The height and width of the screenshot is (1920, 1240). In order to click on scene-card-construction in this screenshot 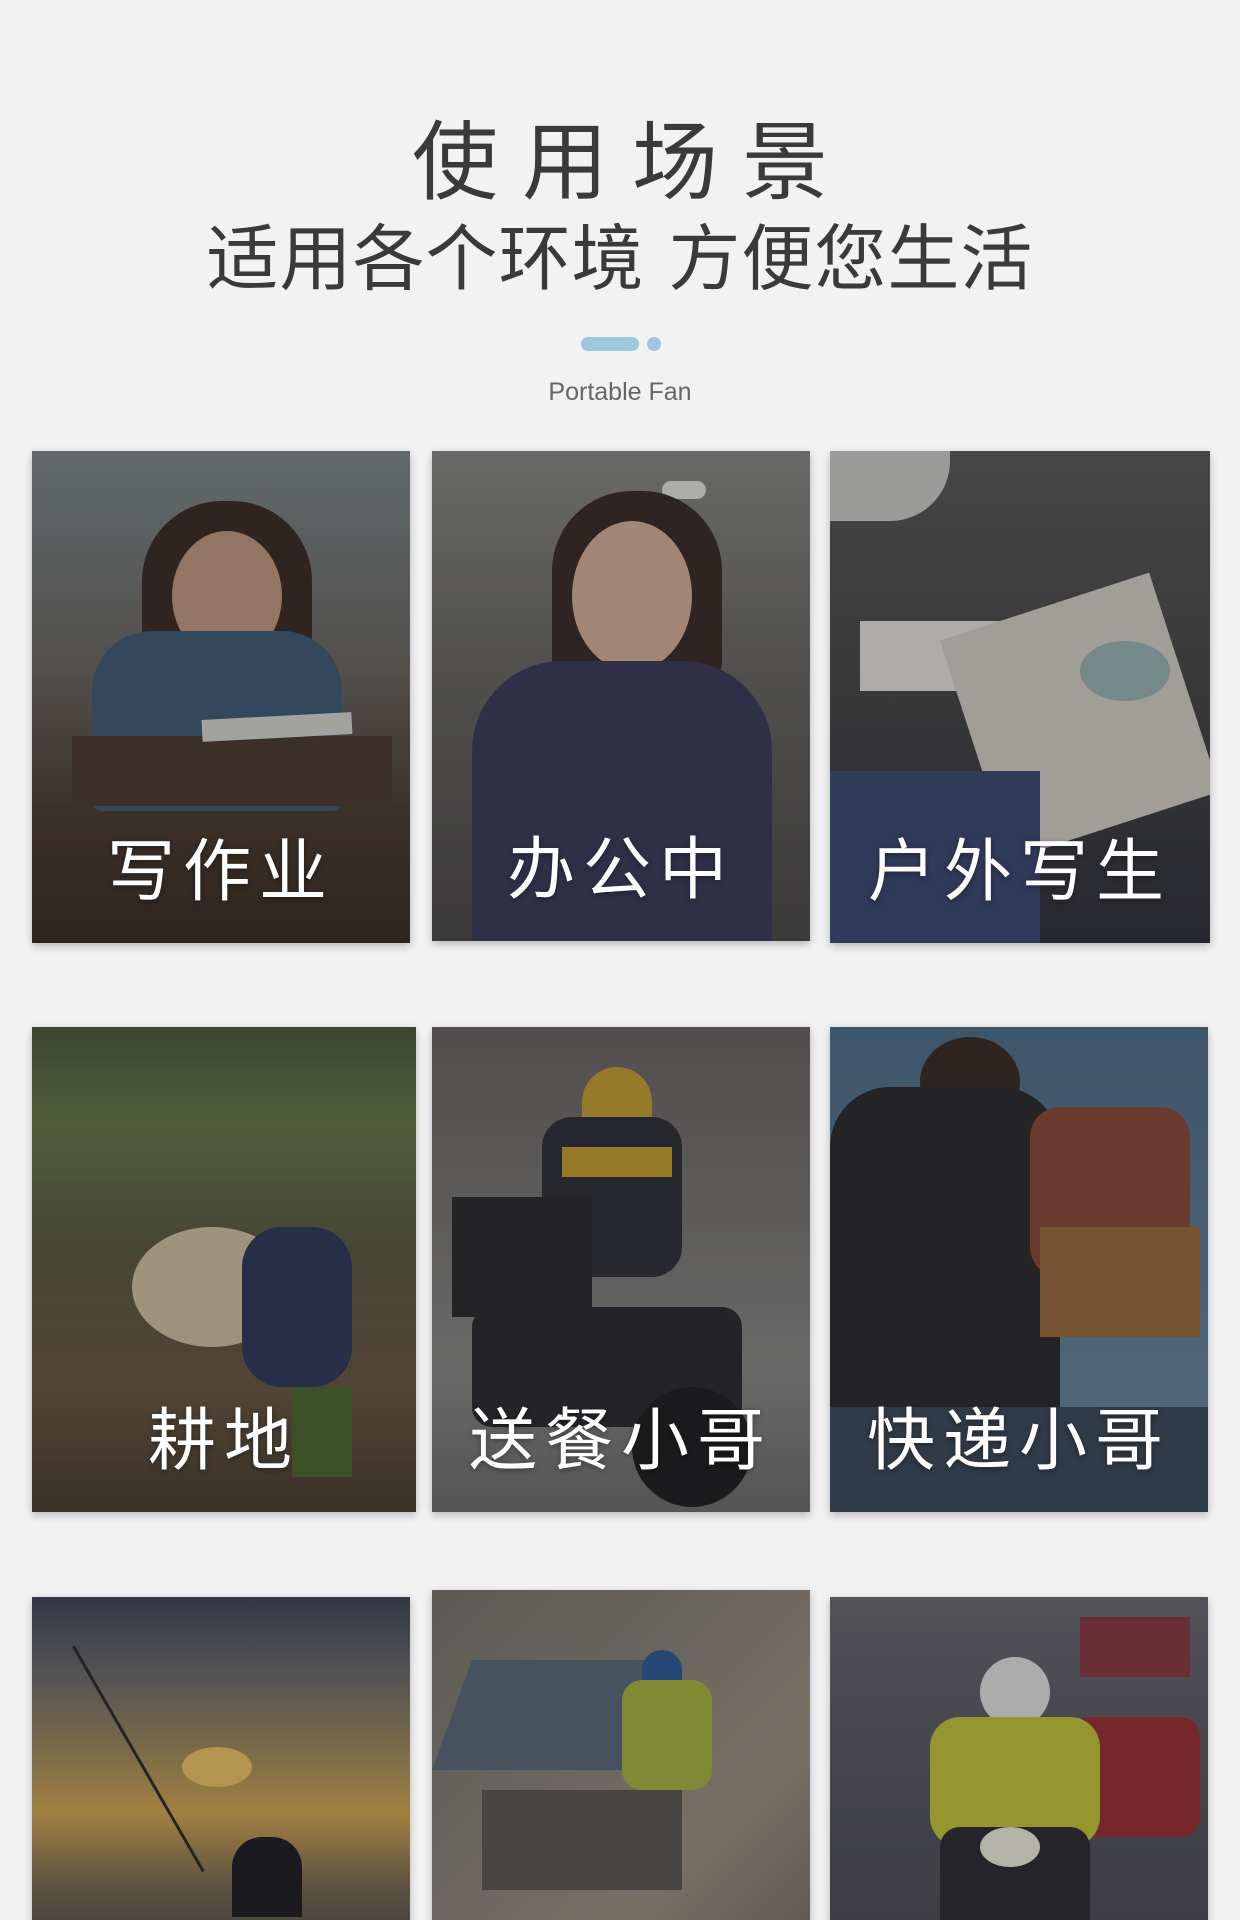, I will do `click(621, 1755)`.